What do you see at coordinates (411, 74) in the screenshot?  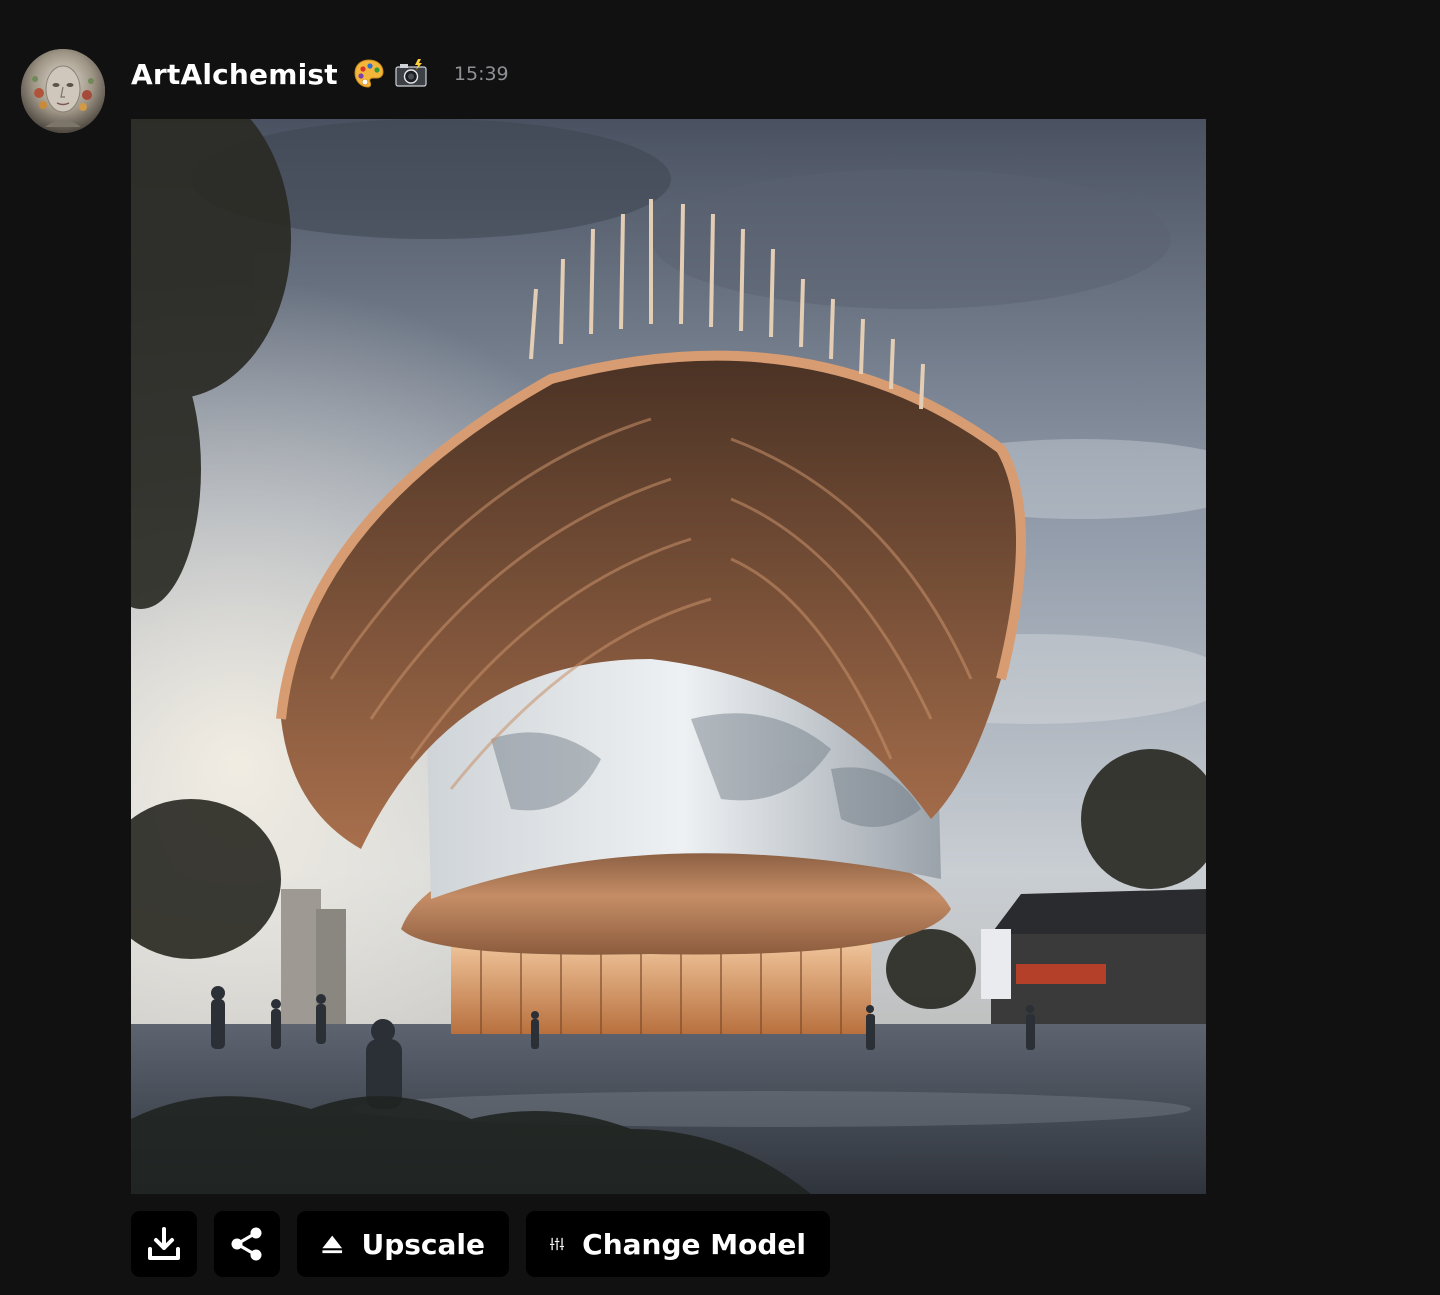 I see `camera-with-flash-icon` at bounding box center [411, 74].